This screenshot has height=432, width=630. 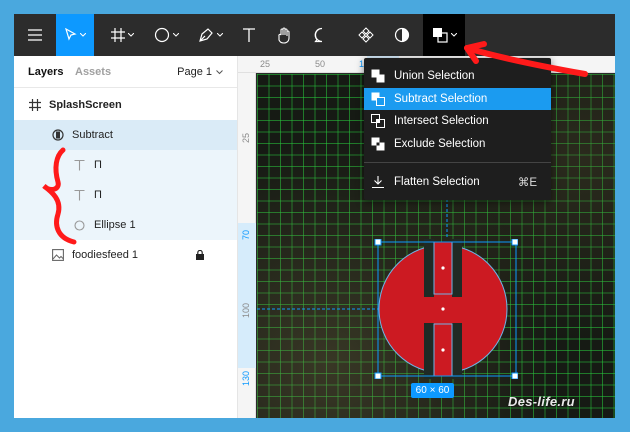 I want to click on toolbar, so click(x=314, y=35).